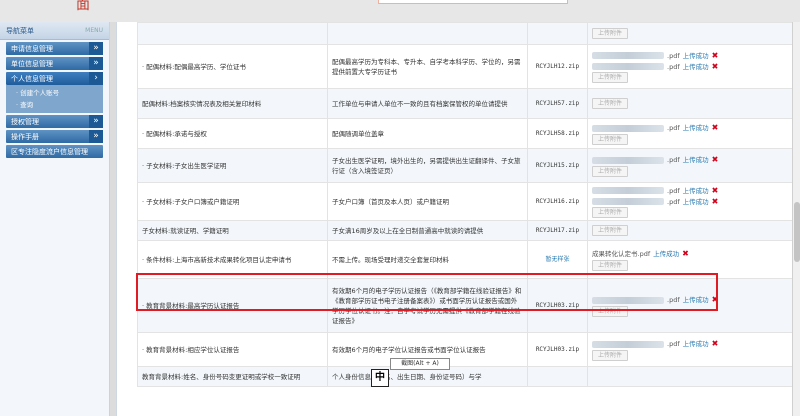 The width and height of the screenshot is (800, 416). What do you see at coordinates (427, 133) in the screenshot?
I see `material-description: 配偶随调单位盖章` at bounding box center [427, 133].